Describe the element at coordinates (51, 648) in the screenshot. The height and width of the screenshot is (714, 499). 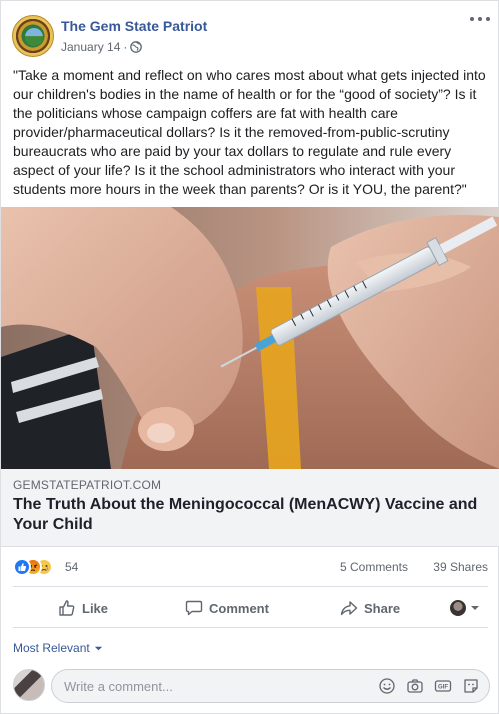
I see `comment-sort-label: Most Relevant` at that location.